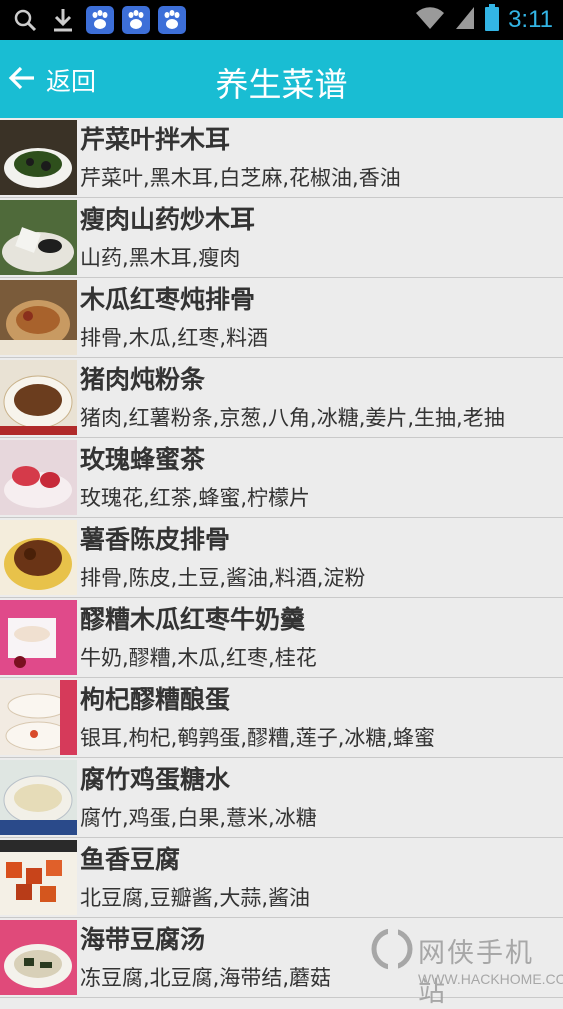 The height and width of the screenshot is (1009, 563). Describe the element at coordinates (258, 738) in the screenshot. I see `recipe-ingredients: 银耳,枸杞,鹌鹑蛋,醪糟,莲子,冰糖,蜂蜜` at that location.